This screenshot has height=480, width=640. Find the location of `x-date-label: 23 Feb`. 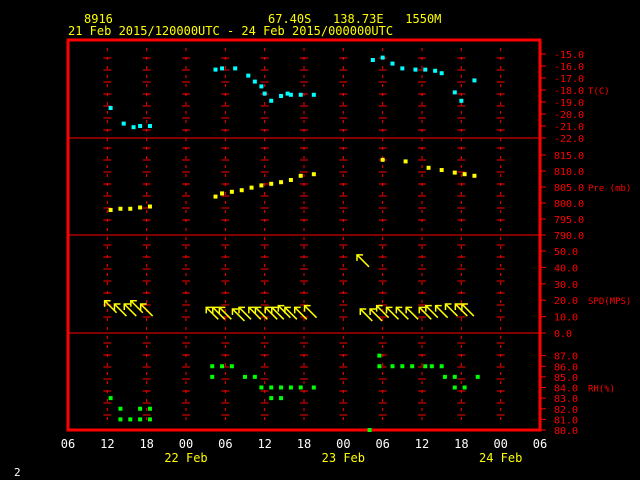

x-date-label: 23 Feb is located at coordinates (343, 458).